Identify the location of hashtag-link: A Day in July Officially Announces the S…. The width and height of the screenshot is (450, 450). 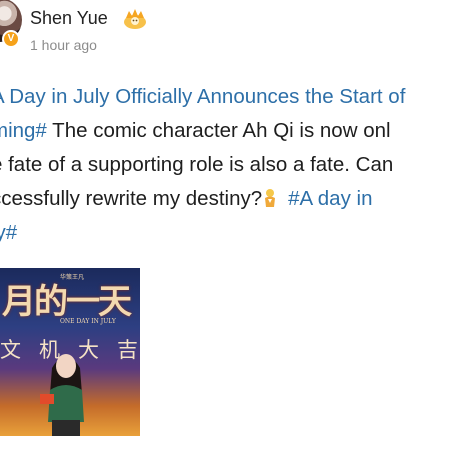
(225, 97).